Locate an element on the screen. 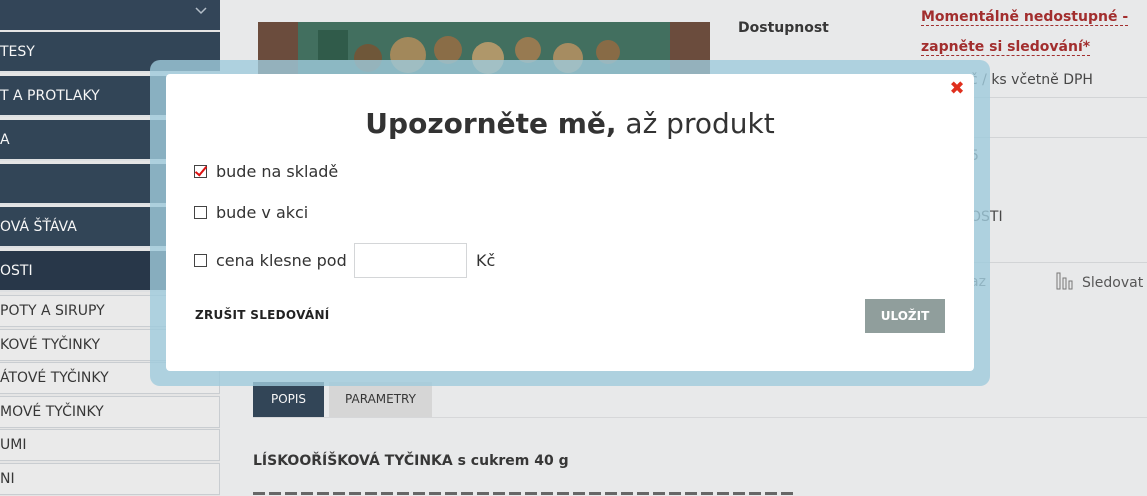  price-drop-checkbox is located at coordinates (200, 260).